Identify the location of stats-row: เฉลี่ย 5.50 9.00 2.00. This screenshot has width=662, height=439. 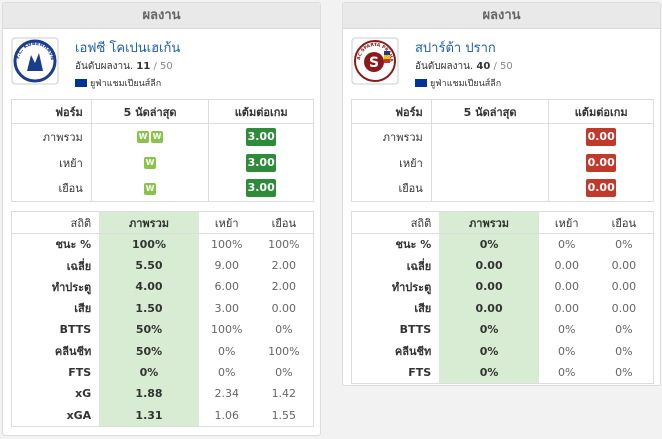
(163, 265).